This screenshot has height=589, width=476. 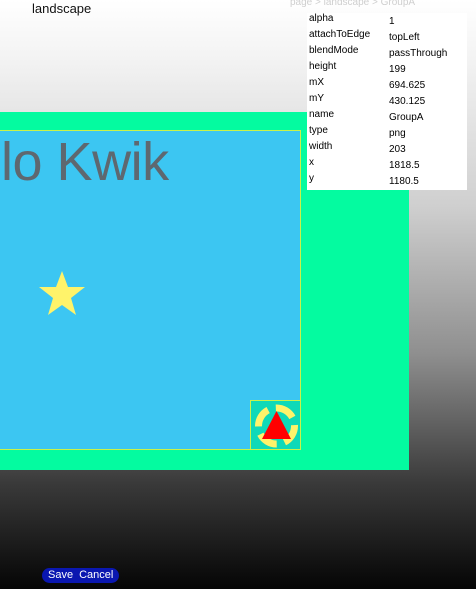 I want to click on property-value: 430.125, so click(x=407, y=101).